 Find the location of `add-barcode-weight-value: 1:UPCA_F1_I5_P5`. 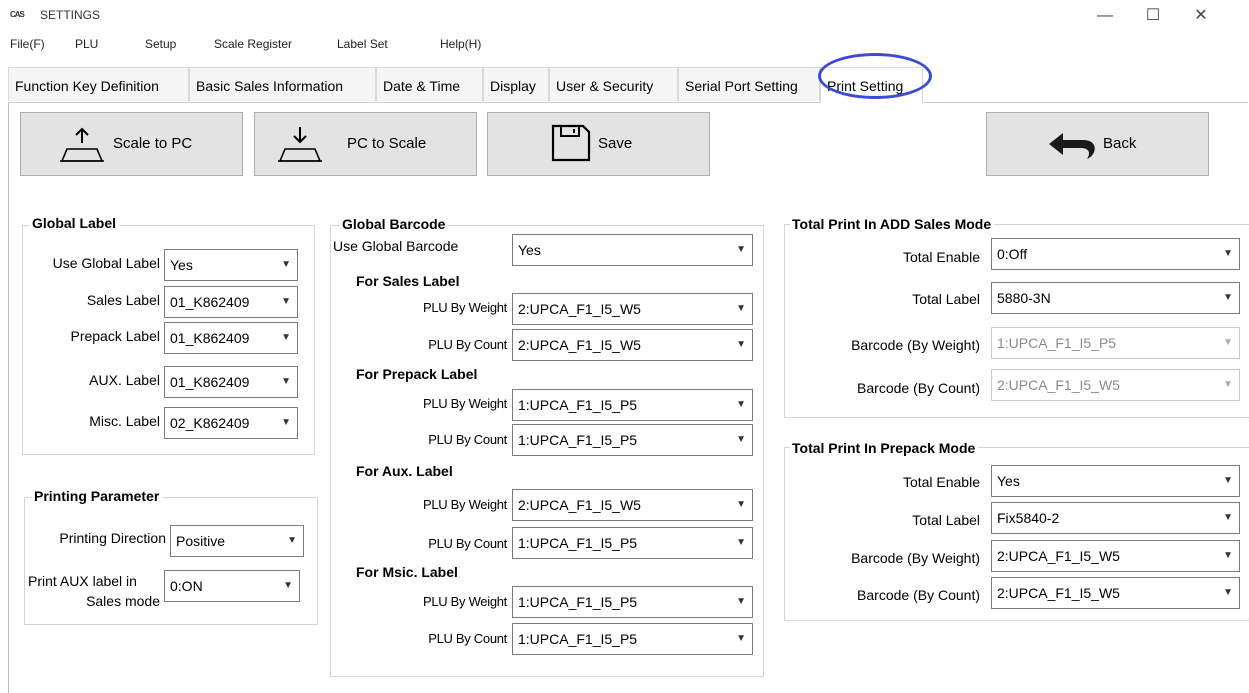

add-barcode-weight-value: 1:UPCA_F1_I5_P5 is located at coordinates (1057, 343).